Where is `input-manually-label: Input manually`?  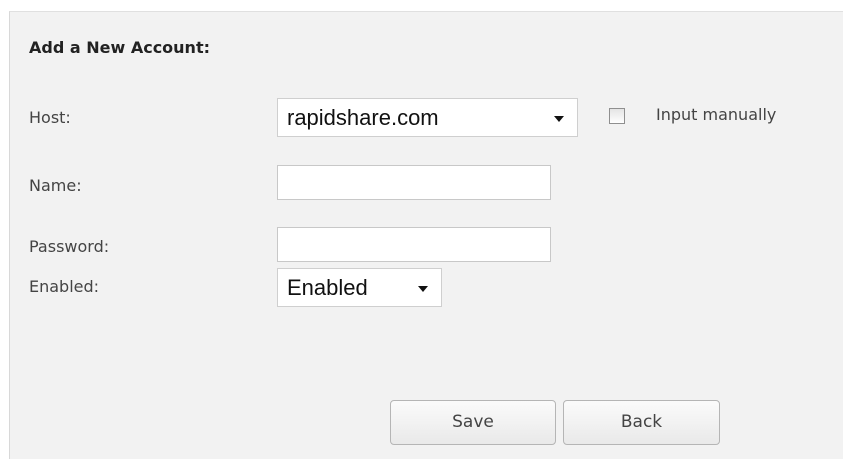
input-manually-label: Input manually is located at coordinates (716, 114).